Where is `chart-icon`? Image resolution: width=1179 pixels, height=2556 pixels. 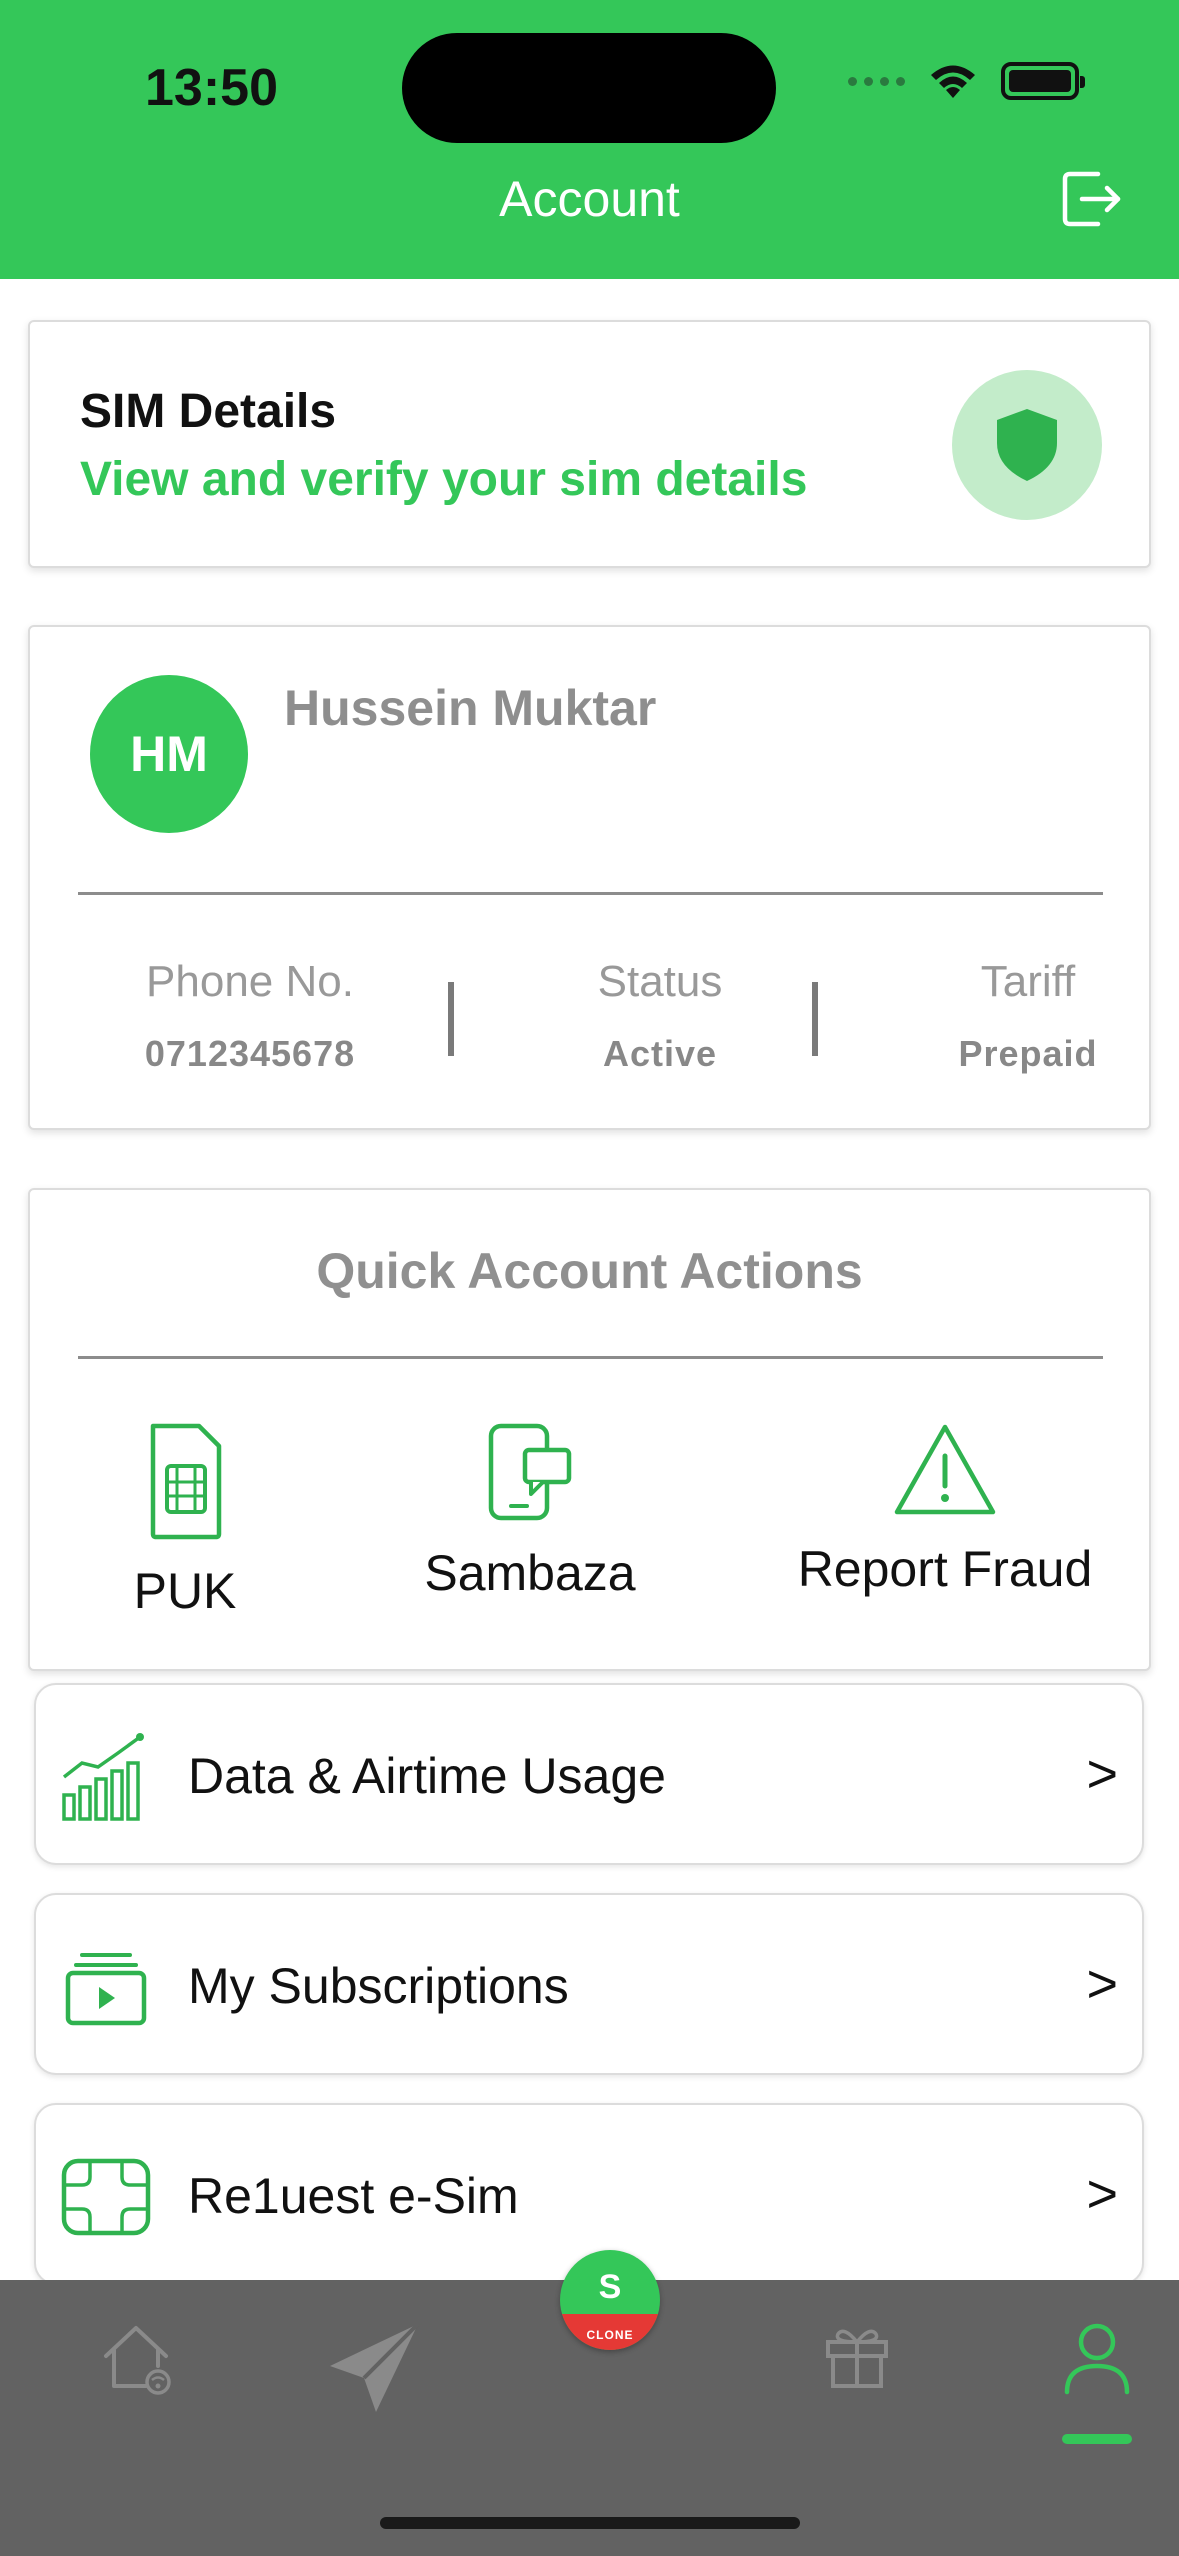 chart-icon is located at coordinates (103, 1777).